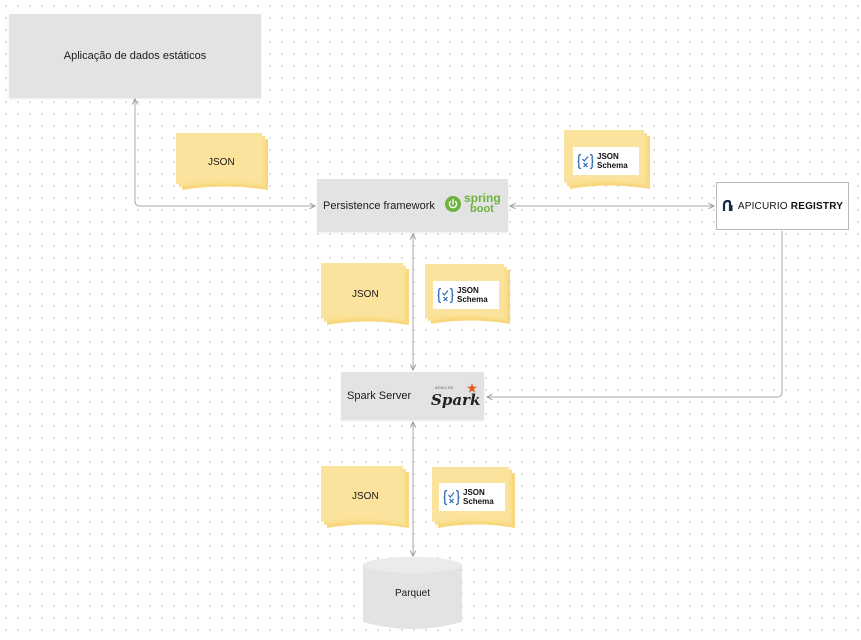 The image size is (861, 640). I want to click on boot-logo-word: boot, so click(482, 209).